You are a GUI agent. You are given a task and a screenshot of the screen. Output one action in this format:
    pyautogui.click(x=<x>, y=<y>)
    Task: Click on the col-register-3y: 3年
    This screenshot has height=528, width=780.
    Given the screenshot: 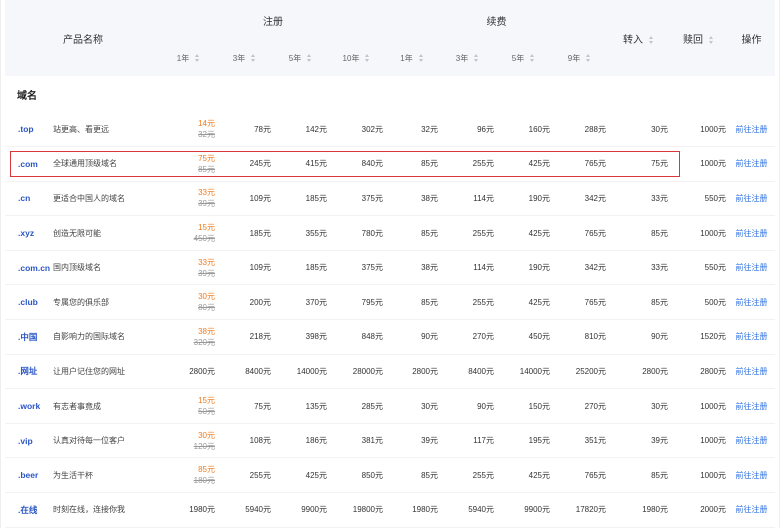 What is the action you would take?
    pyautogui.click(x=245, y=58)
    